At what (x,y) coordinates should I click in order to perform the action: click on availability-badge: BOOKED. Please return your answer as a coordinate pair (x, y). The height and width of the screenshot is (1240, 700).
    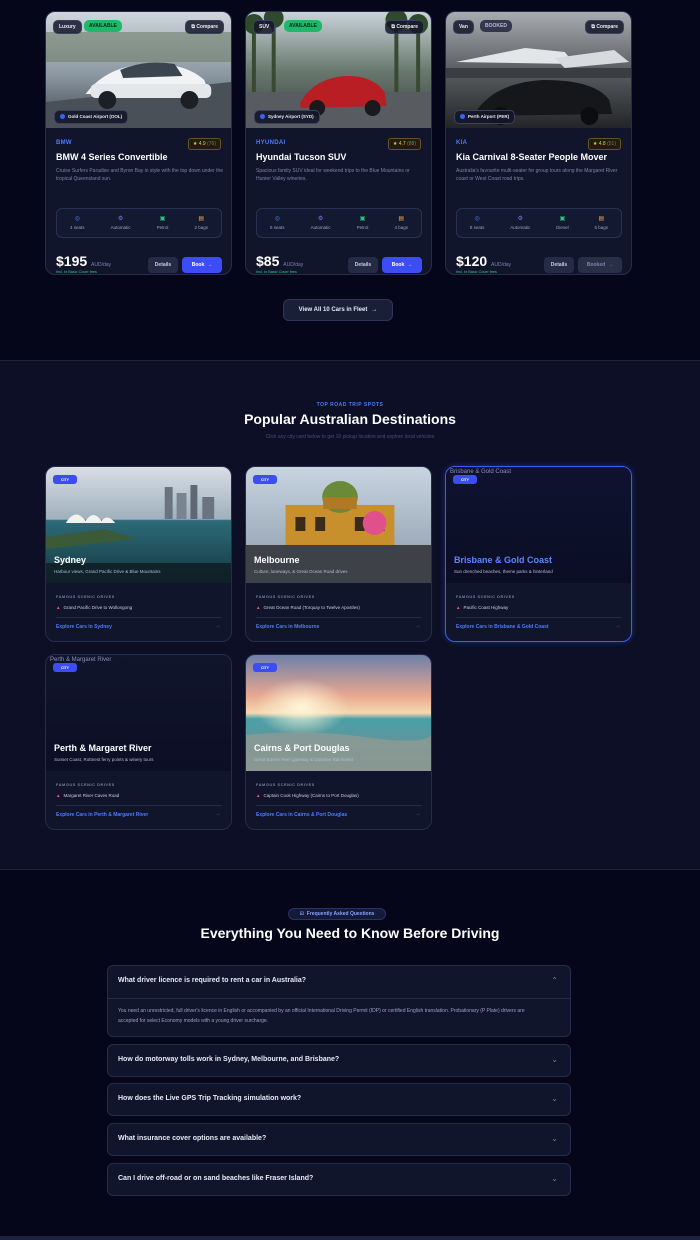
    Looking at the image, I should click on (496, 26).